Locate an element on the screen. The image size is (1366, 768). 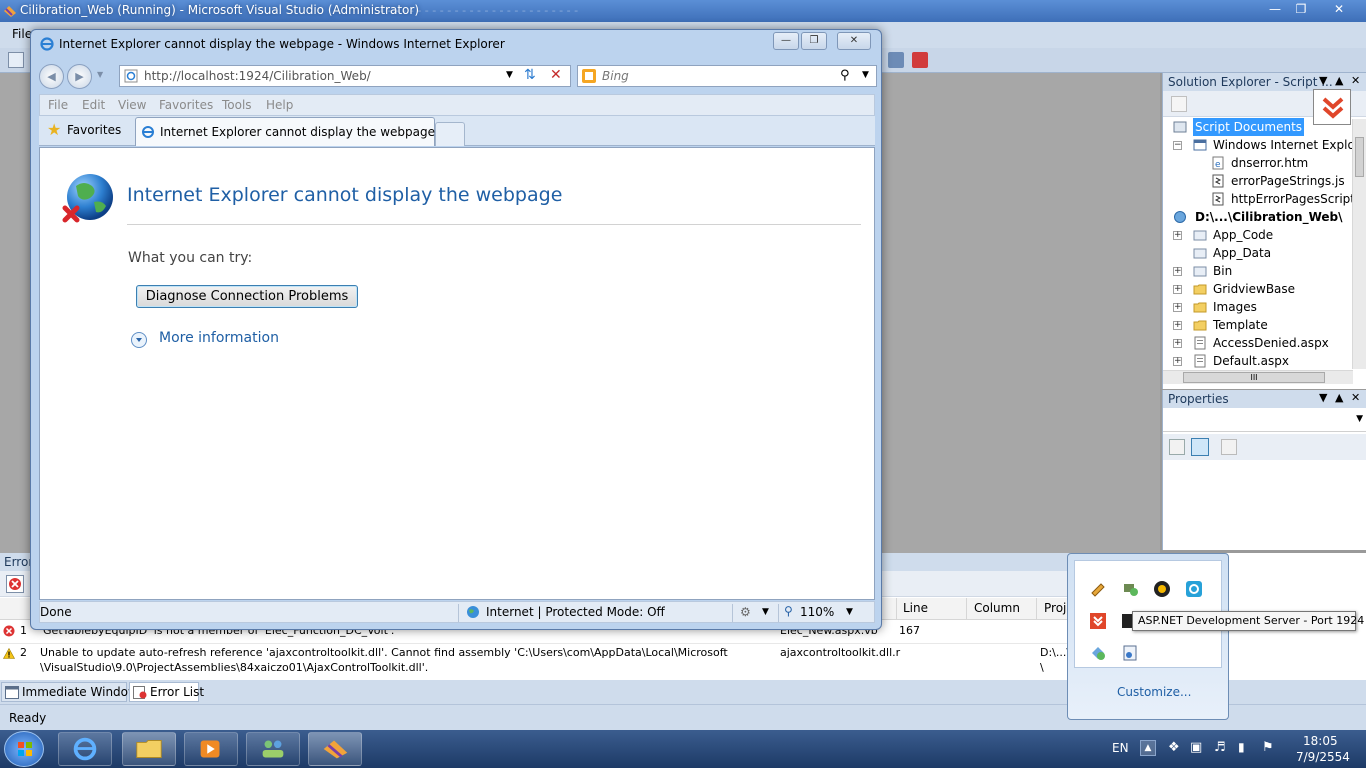
tab-error-list: Error List is located at coordinates (166, 692).